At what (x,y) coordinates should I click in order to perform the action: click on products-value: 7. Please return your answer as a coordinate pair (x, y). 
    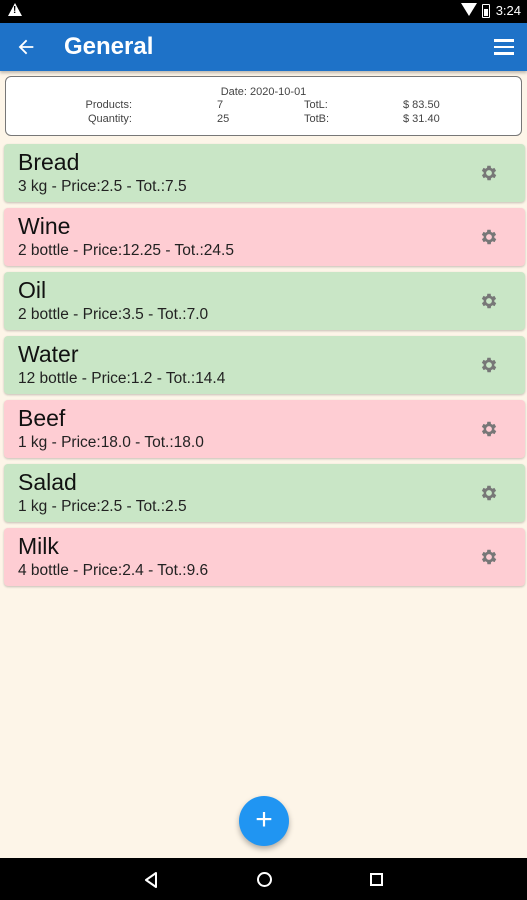
    Looking at the image, I should click on (220, 105).